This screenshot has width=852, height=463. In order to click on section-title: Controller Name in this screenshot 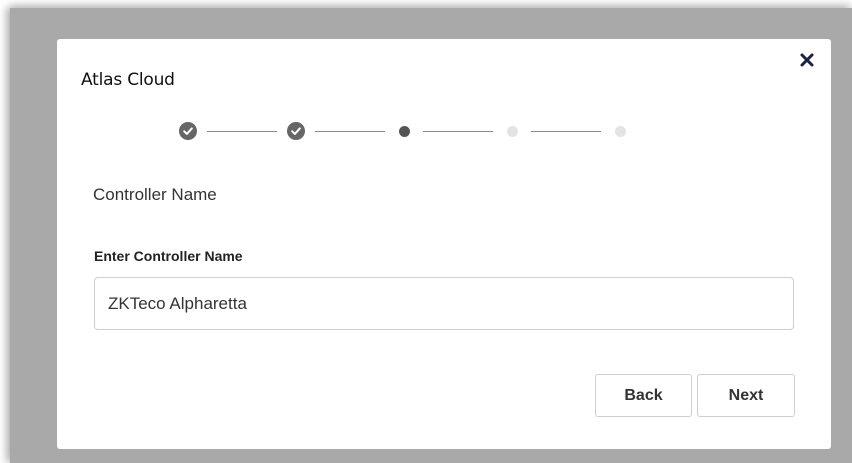, I will do `click(155, 194)`.